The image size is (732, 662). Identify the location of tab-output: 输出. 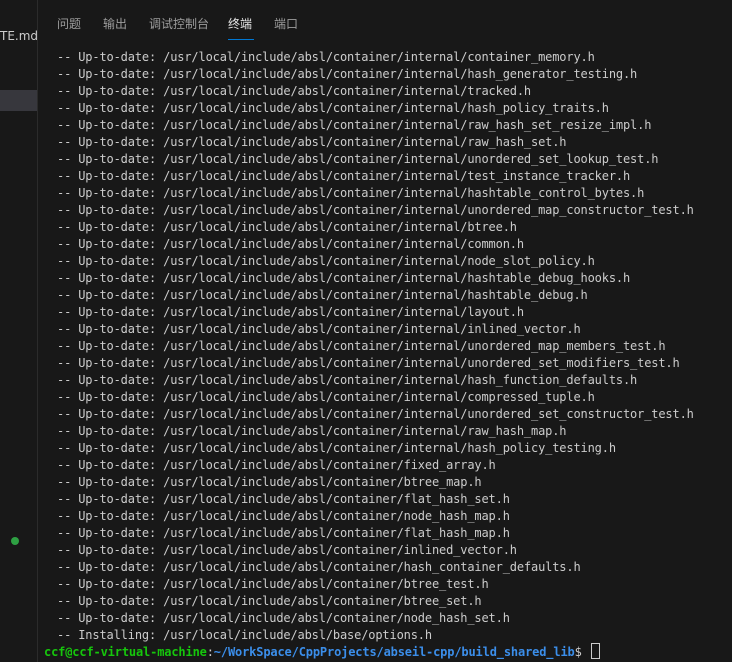
(115, 24).